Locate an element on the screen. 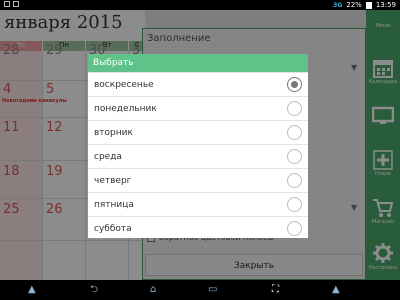 The width and height of the screenshot is (400, 300). option-label: воскресенье is located at coordinates (124, 85).